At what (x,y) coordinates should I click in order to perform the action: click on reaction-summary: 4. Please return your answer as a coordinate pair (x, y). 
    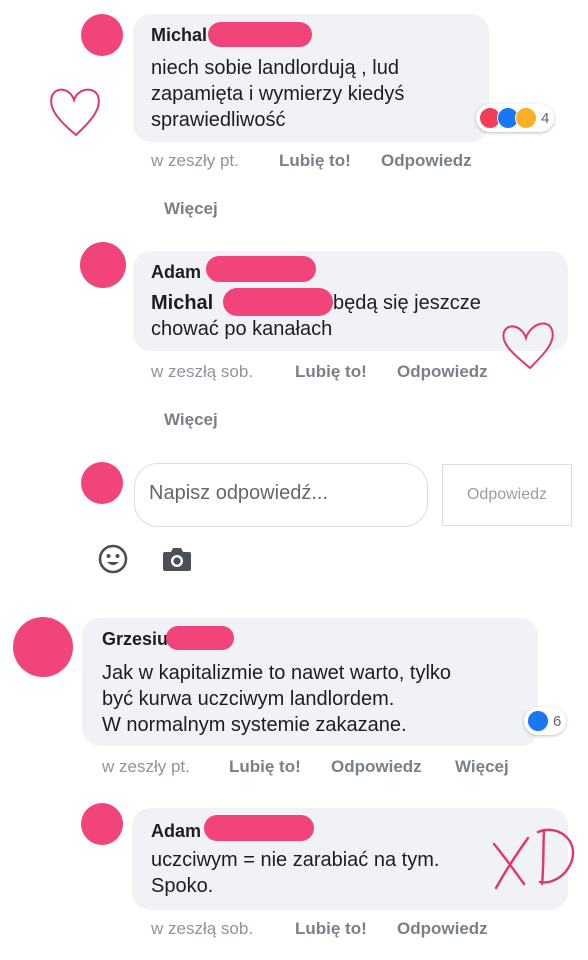
    Looking at the image, I should click on (515, 118).